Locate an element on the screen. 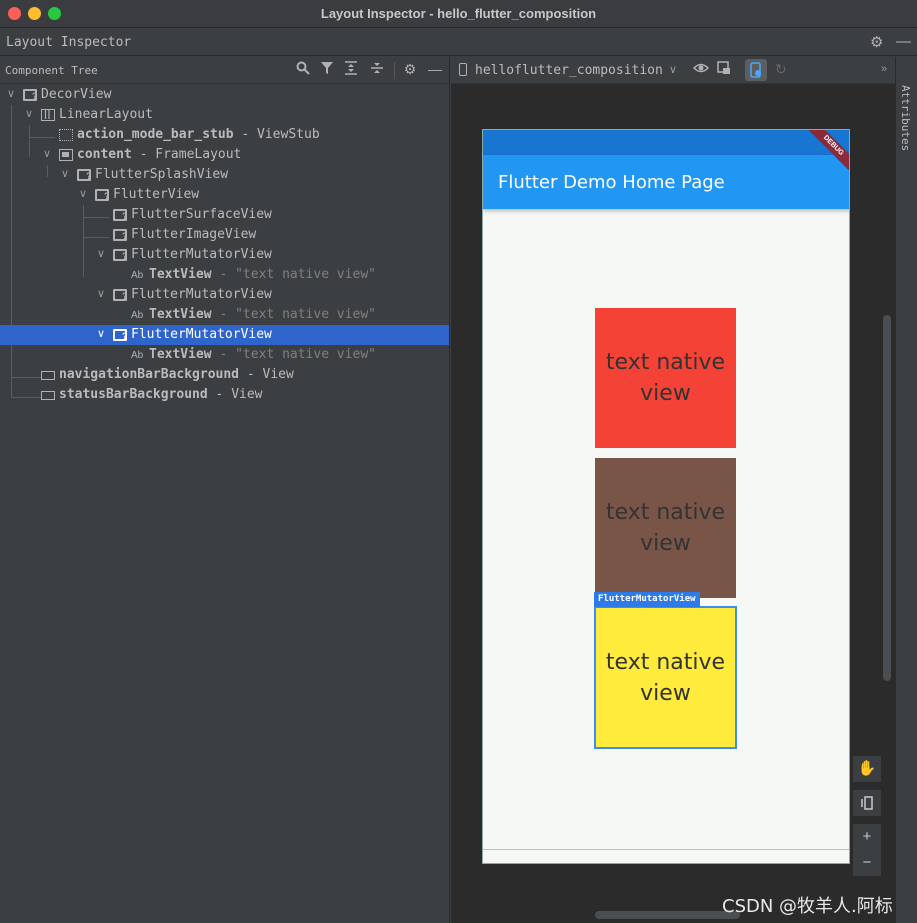  viewstub-icon is located at coordinates (66, 135).